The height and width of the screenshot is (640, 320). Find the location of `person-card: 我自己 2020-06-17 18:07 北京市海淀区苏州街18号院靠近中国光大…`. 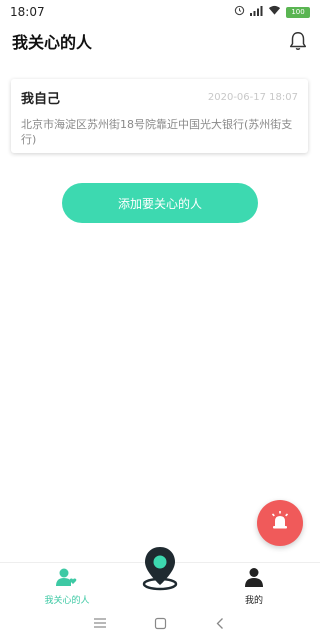

person-card: 我自己 2020-06-17 18:07 北京市海淀区苏州街18号院靠近中国光大… is located at coordinates (159, 116).